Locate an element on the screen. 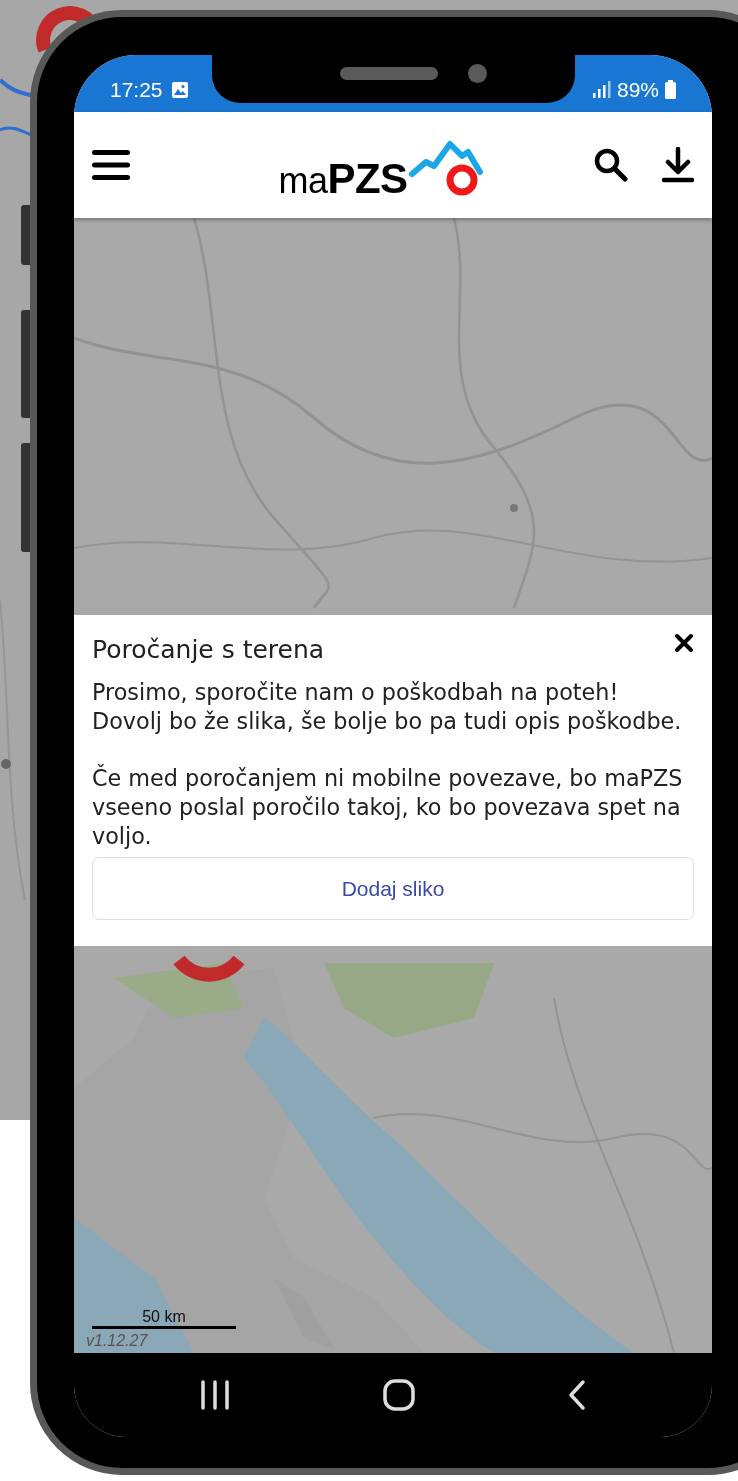 The height and width of the screenshot is (1481, 738). signal-icon is located at coordinates (600, 89).